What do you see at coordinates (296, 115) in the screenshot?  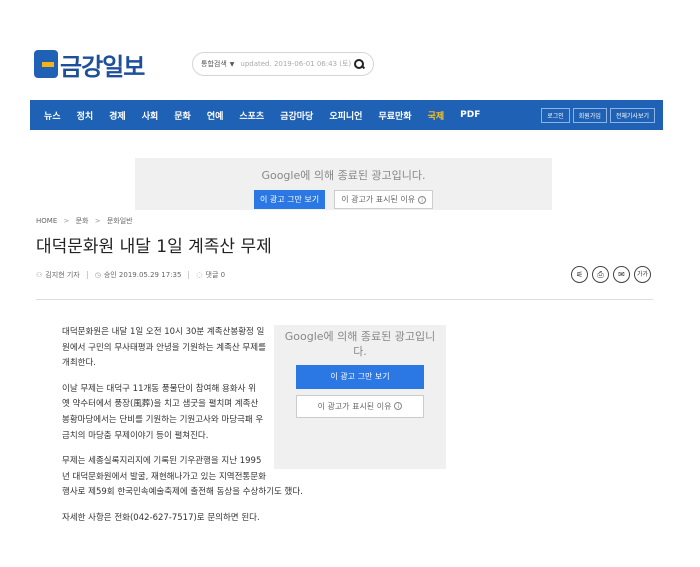 I see `nav-item-forum: 금강마당` at bounding box center [296, 115].